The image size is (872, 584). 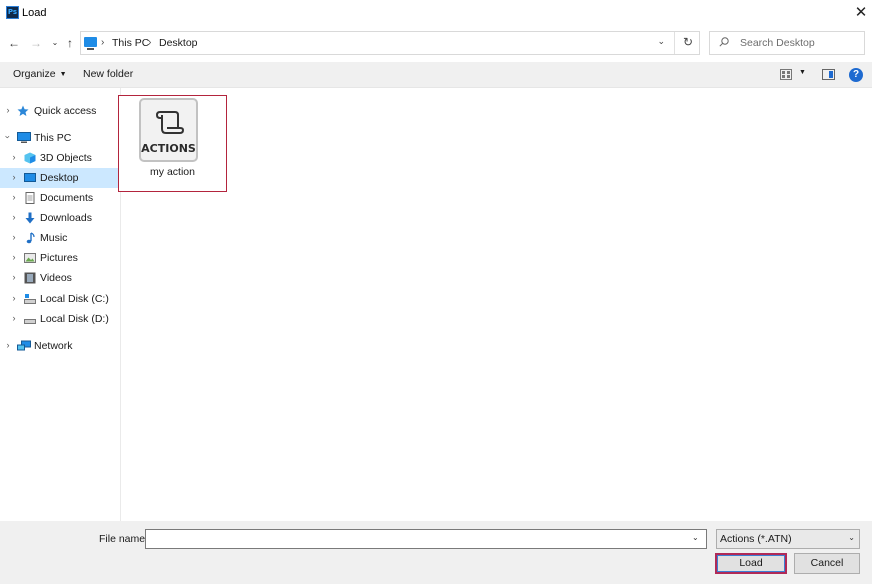 What do you see at coordinates (130, 43) in the screenshot?
I see `breadcrumb-this-pc: This PC` at bounding box center [130, 43].